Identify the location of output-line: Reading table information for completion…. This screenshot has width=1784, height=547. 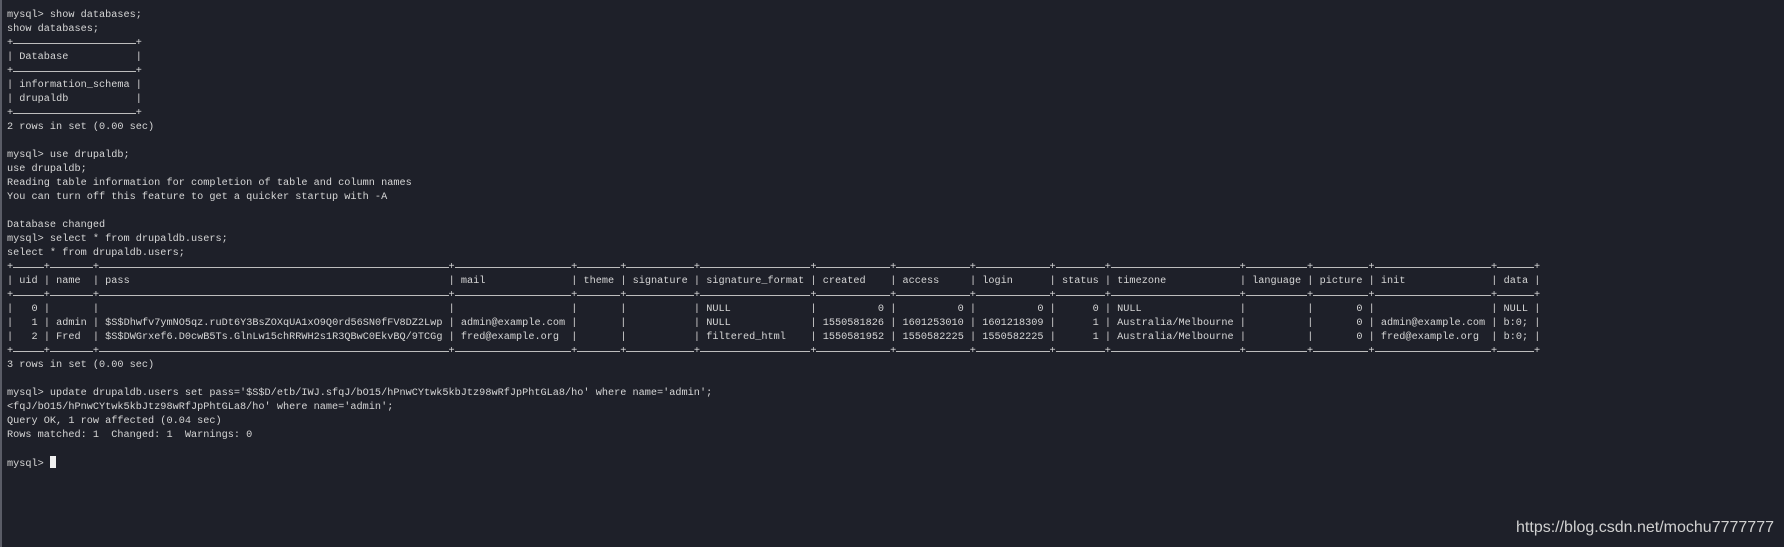
(209, 183).